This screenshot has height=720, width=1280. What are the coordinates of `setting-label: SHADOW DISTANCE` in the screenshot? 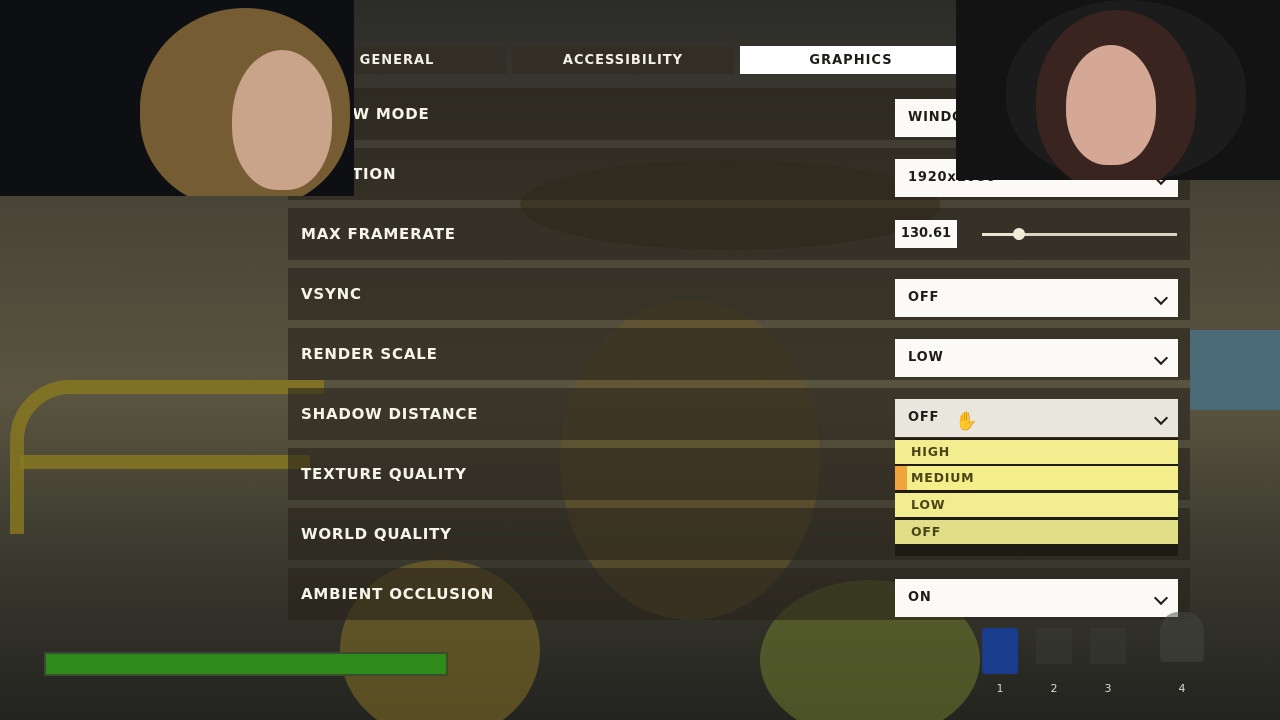 It's located at (390, 414).